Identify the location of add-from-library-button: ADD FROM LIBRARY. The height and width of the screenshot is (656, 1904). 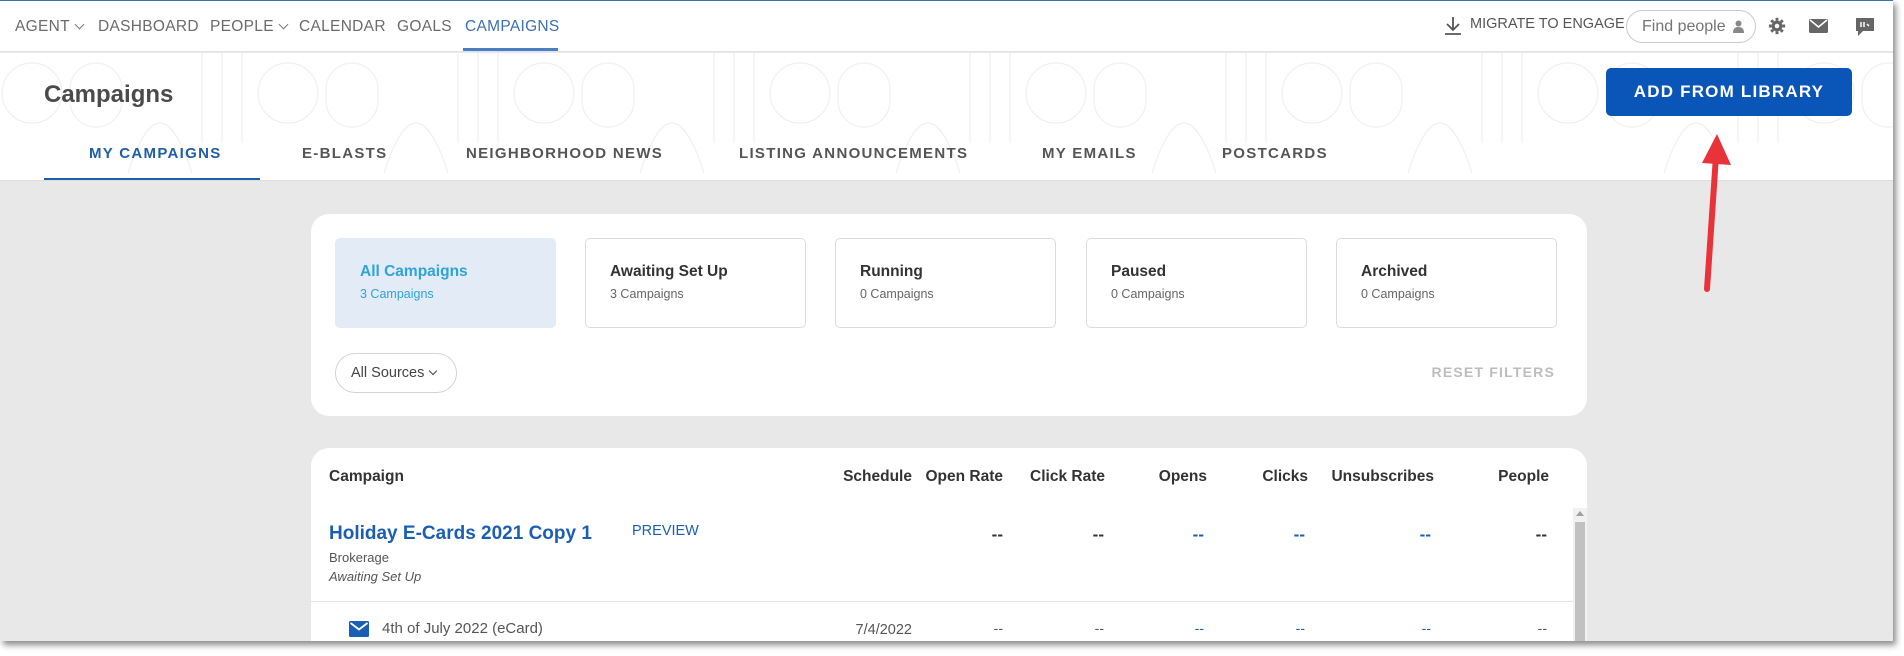
(1729, 92).